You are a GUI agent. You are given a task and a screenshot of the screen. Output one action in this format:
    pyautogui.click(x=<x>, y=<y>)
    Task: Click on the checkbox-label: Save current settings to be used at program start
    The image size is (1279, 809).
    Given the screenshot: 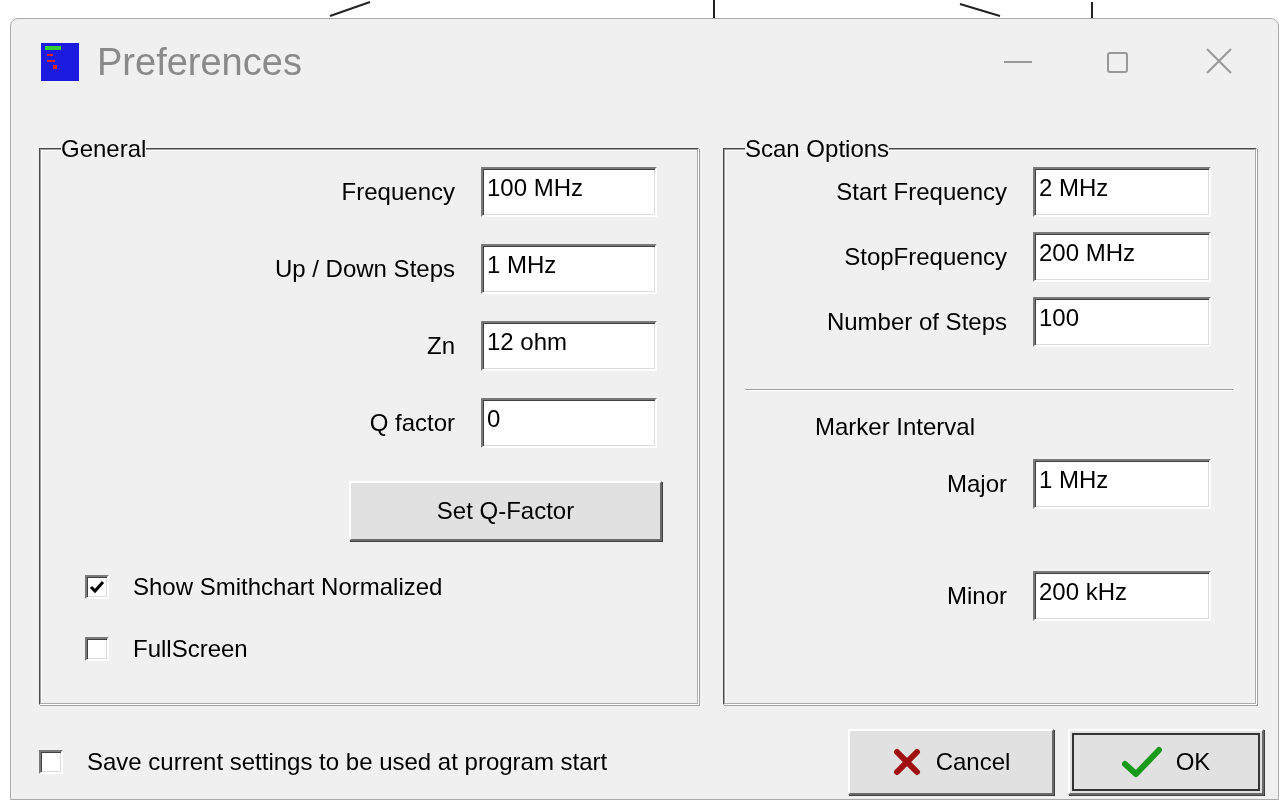 What is the action you would take?
    pyautogui.click(x=347, y=762)
    